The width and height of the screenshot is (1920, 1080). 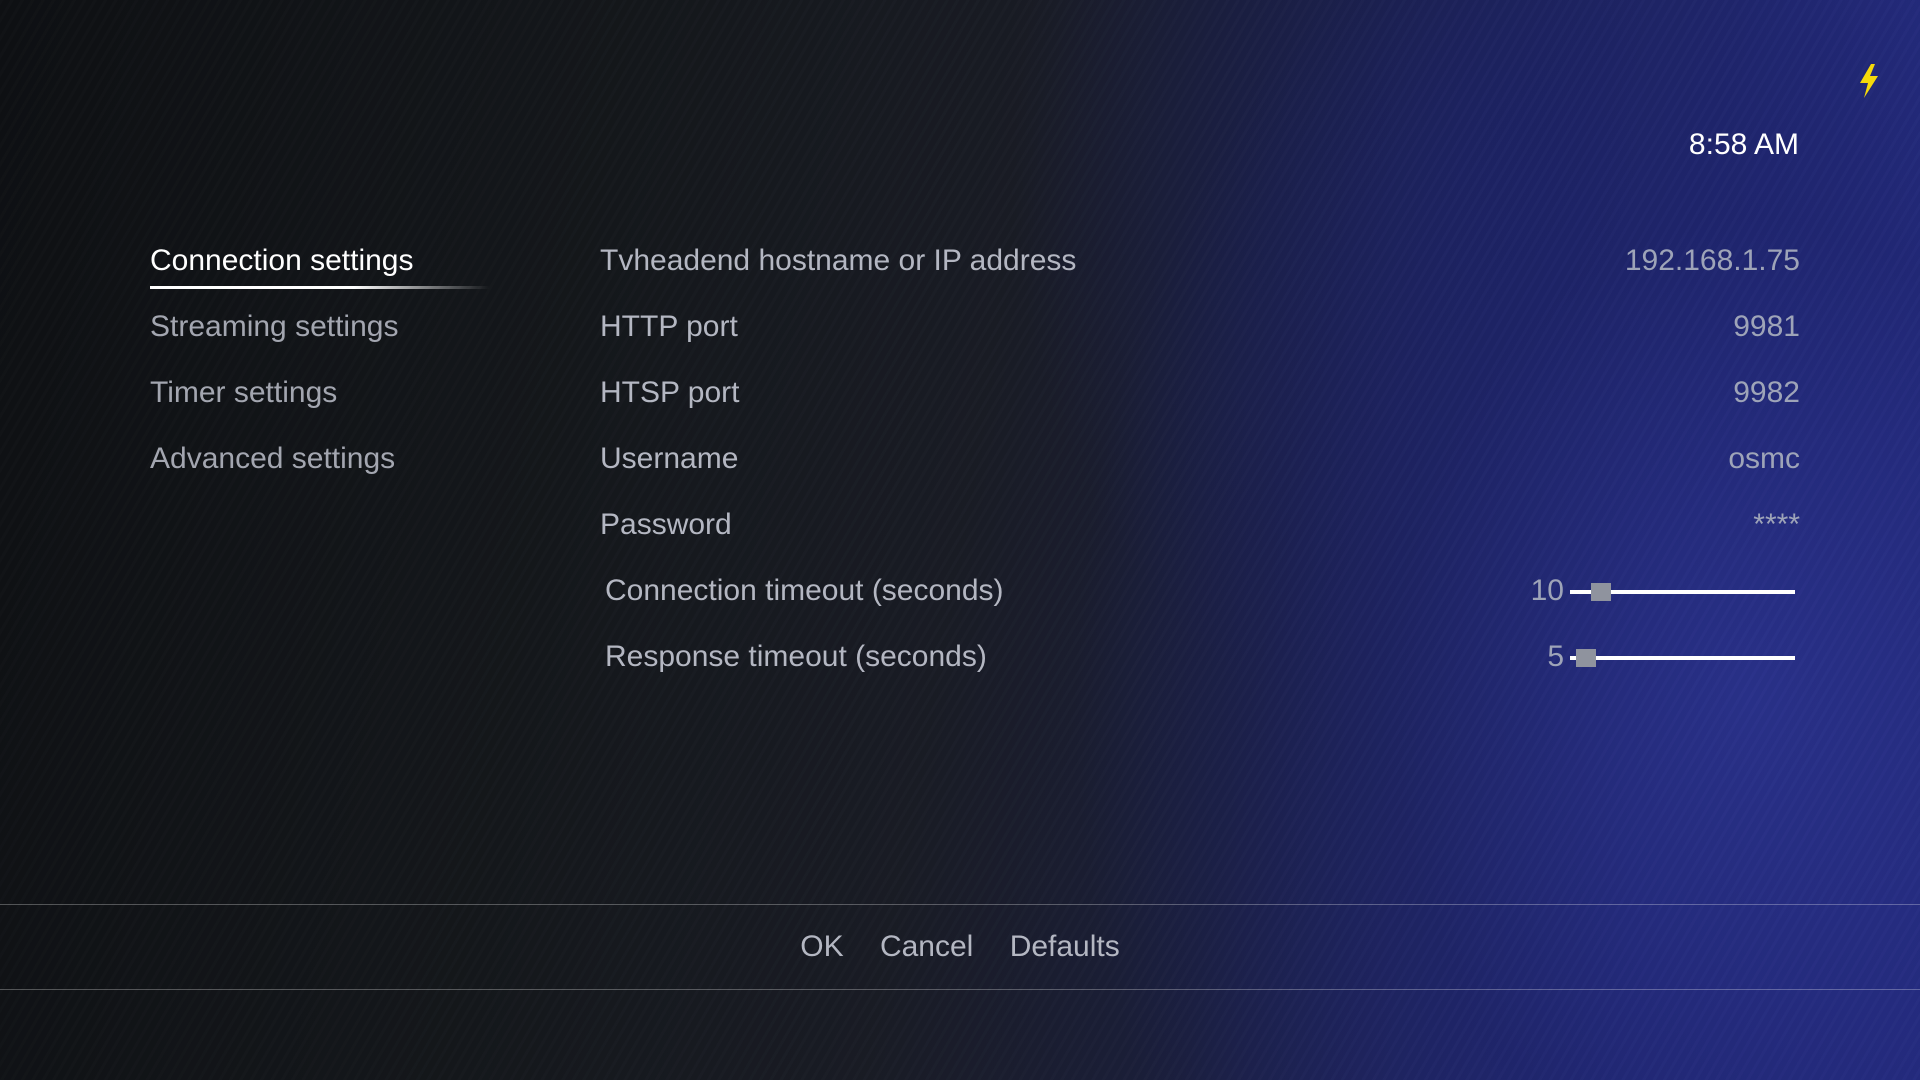 I want to click on setting-label: Response timeout (seconds), so click(x=796, y=656).